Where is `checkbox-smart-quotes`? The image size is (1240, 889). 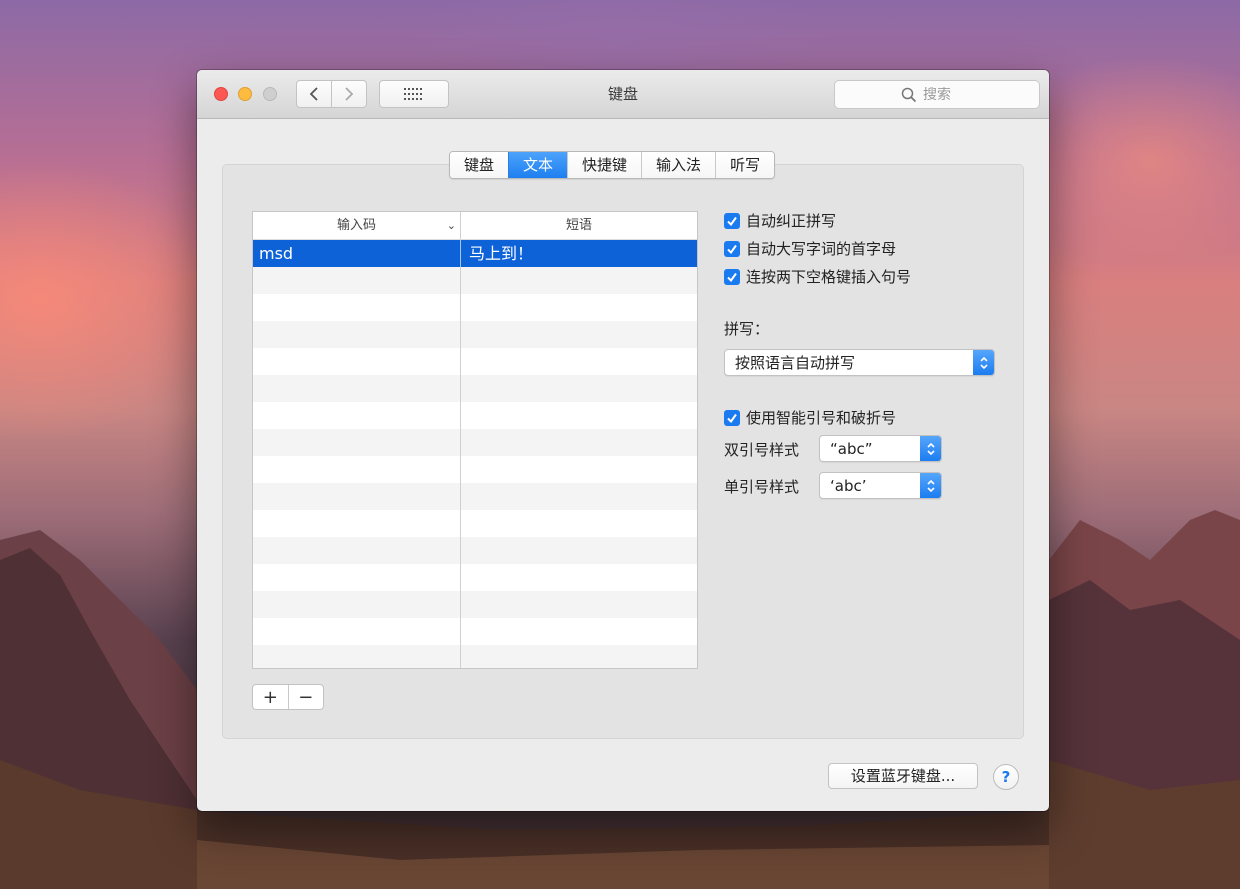
checkbox-smart-quotes is located at coordinates (732, 417).